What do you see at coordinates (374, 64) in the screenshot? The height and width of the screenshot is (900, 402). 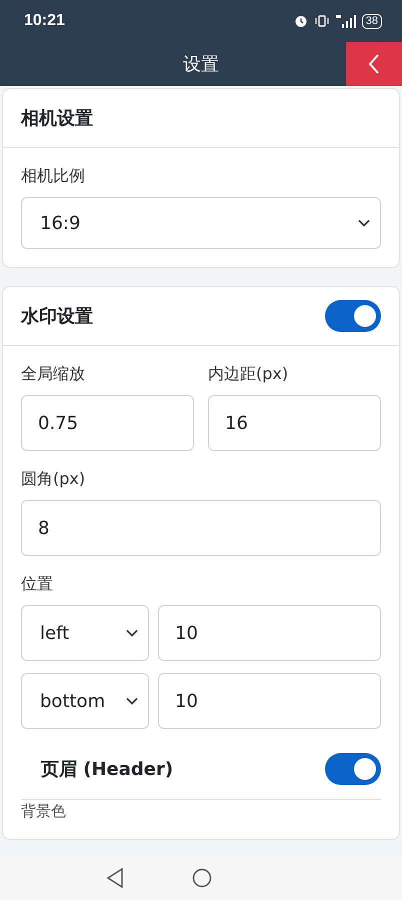 I see `chevron-left-icon` at bounding box center [374, 64].